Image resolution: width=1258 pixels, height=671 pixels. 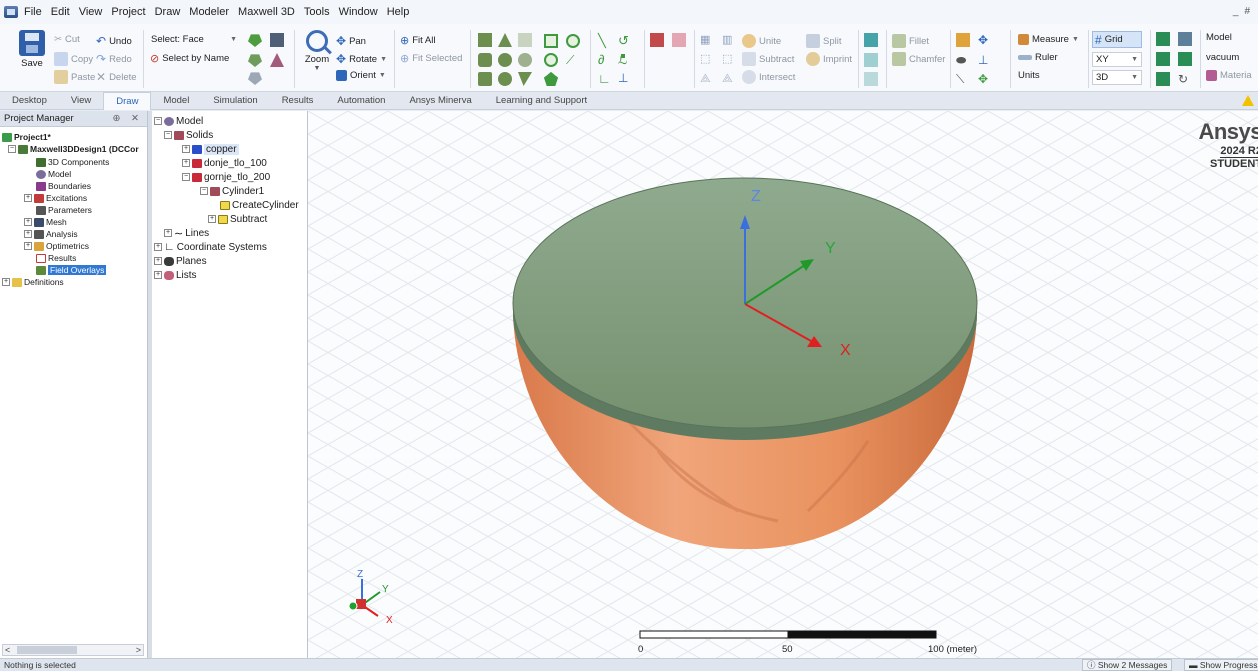 I want to click on orient-button: Orient ▼, so click(x=361, y=75).